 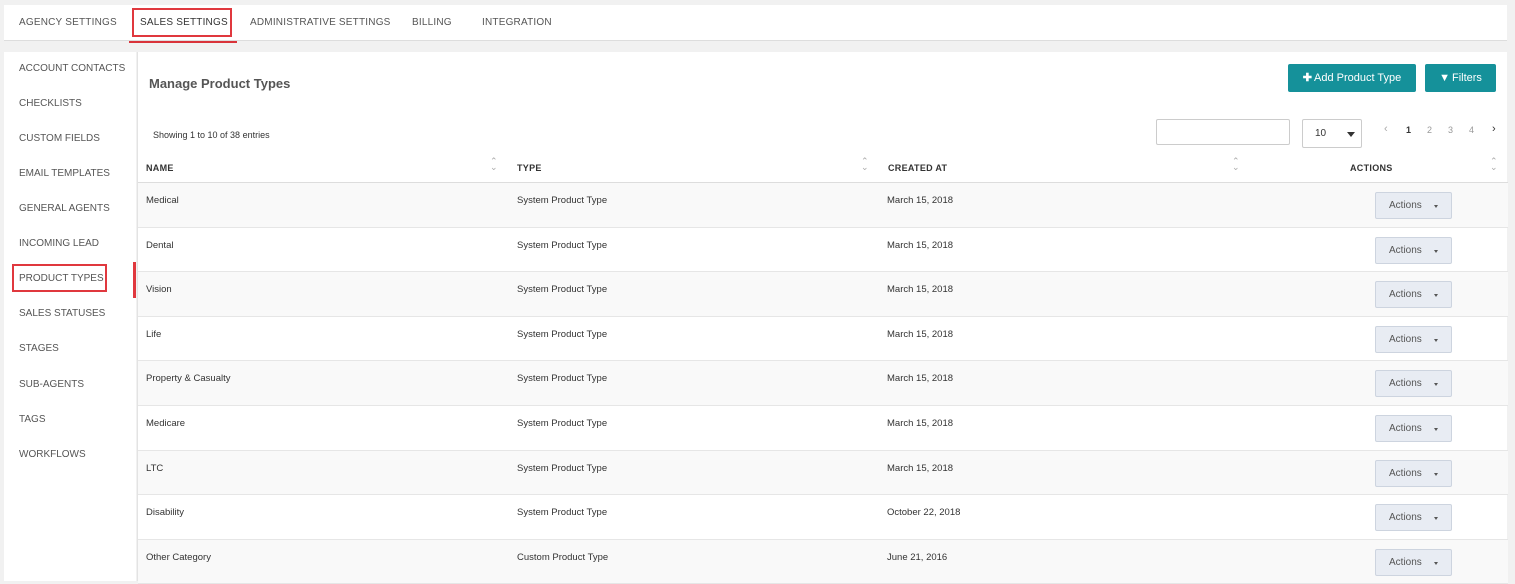 I want to click on sidebar-item-custom-fields: CUSTOM FIELDS, so click(x=59, y=138).